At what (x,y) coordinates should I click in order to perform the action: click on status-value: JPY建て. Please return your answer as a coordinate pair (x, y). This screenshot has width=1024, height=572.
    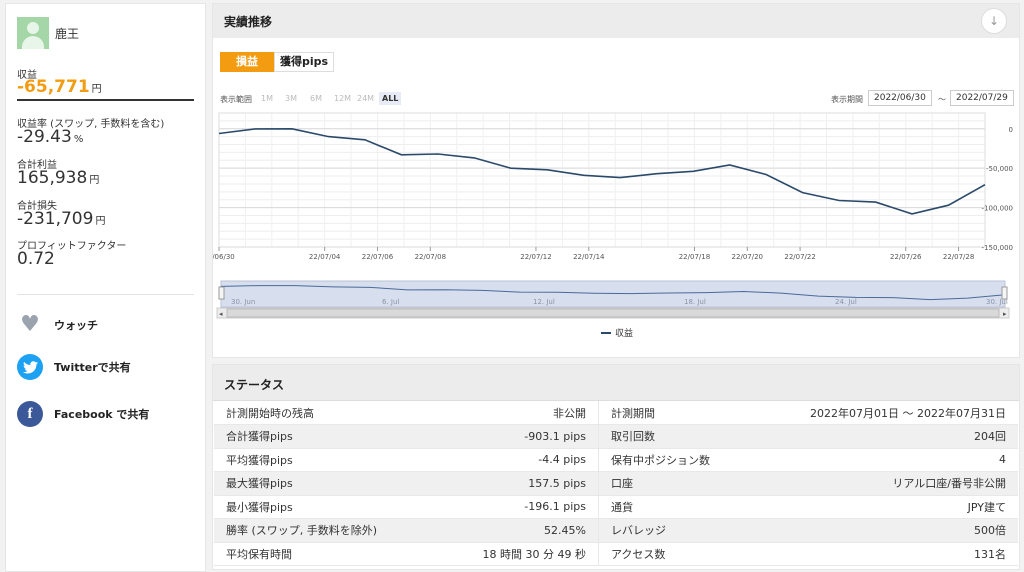
    Looking at the image, I should click on (908, 507).